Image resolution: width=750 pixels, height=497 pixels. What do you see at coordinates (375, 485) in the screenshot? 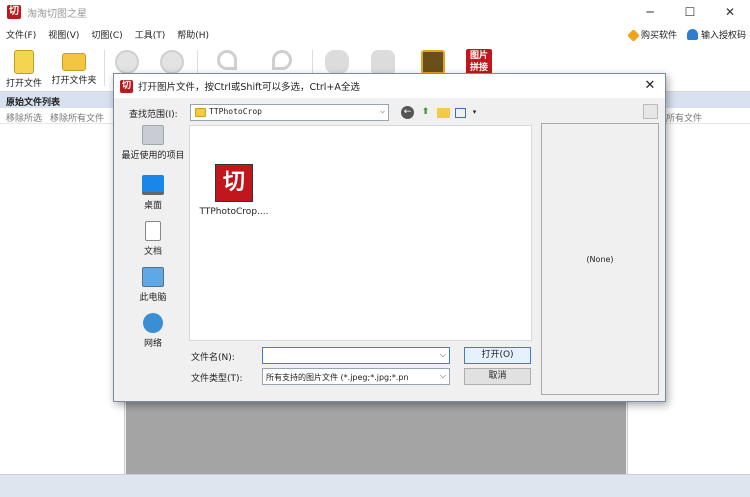
I see `status-bar` at bounding box center [375, 485].